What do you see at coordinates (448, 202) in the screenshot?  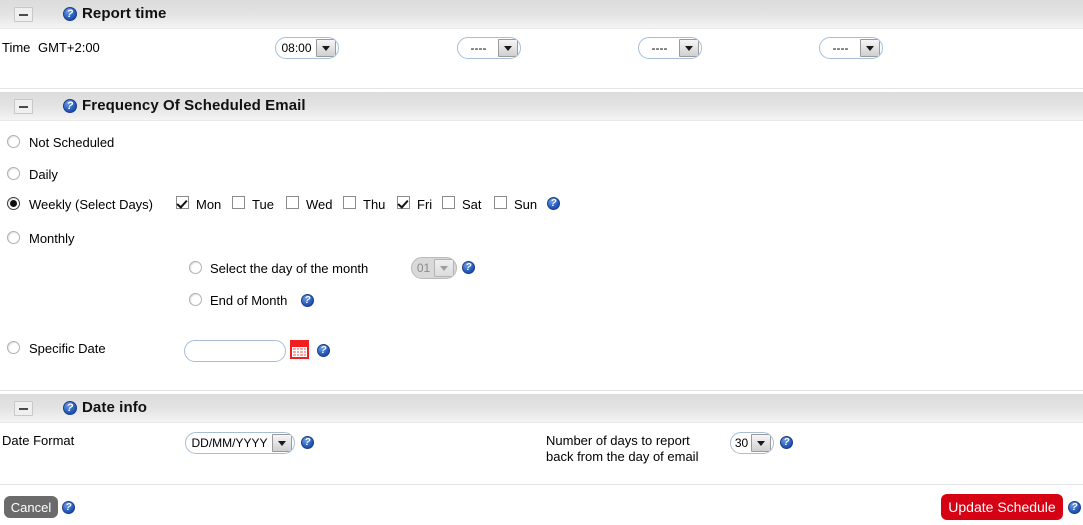 I see `checkbox-sat` at bounding box center [448, 202].